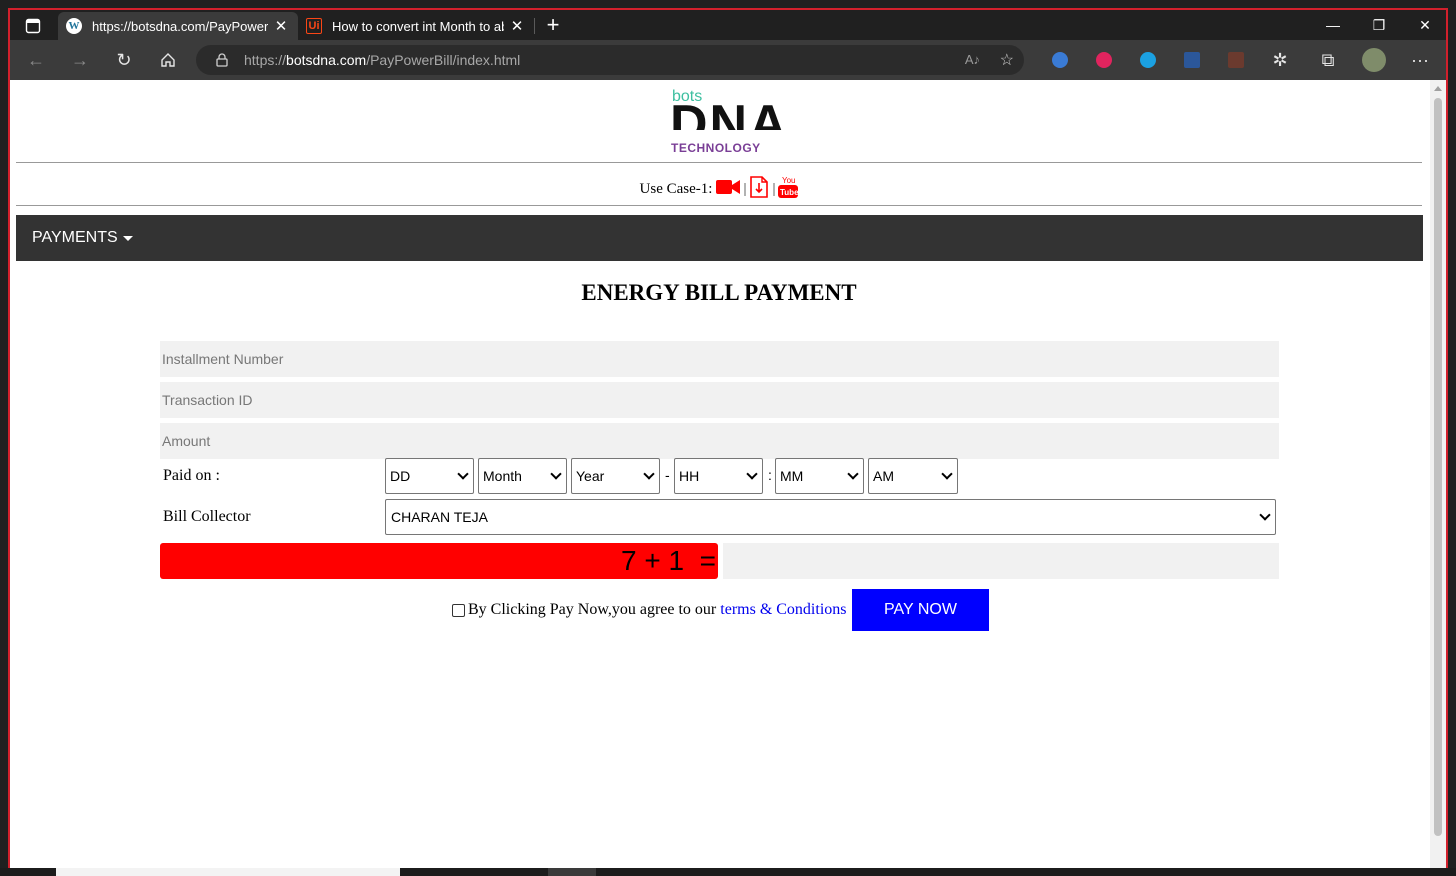 This screenshot has width=1456, height=876. Describe the element at coordinates (719, 359) in the screenshot. I see `installment-number-input: Installment Number` at that location.